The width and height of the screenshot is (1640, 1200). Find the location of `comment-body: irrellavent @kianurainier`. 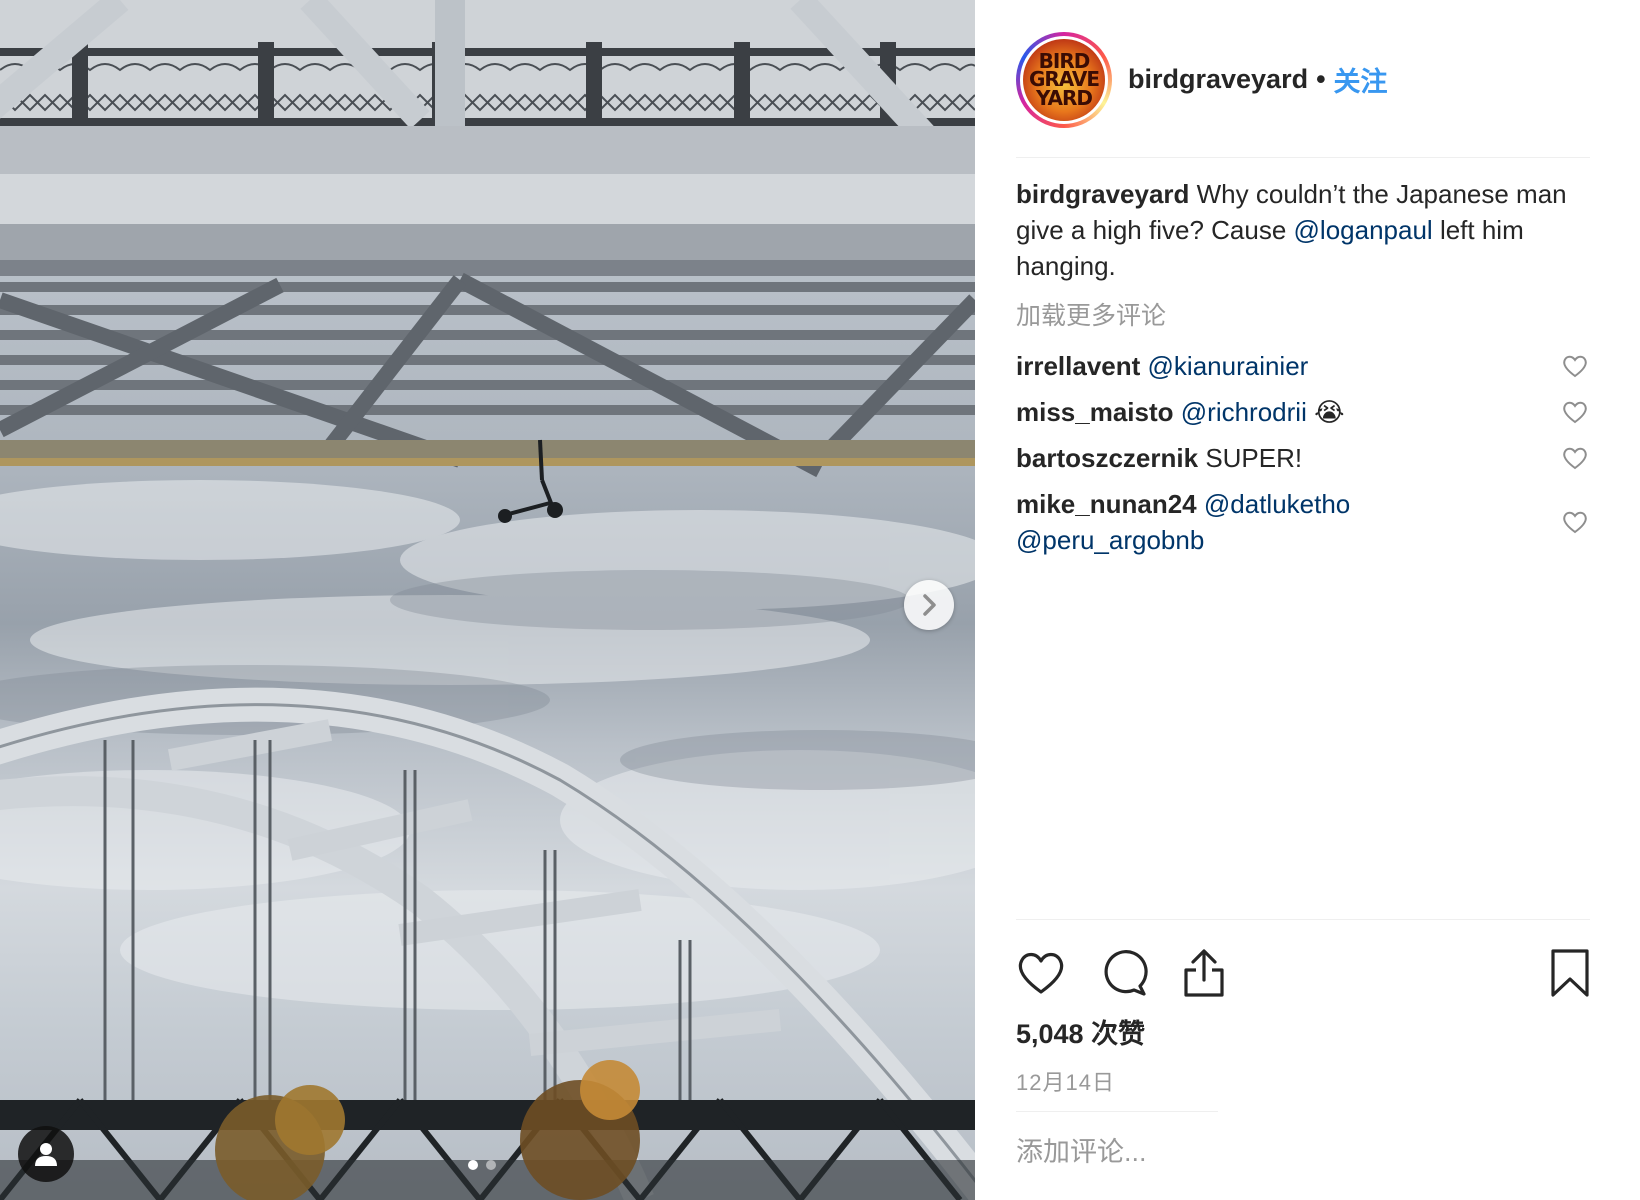

comment-body: irrellavent @kianurainier is located at coordinates (1276, 366).